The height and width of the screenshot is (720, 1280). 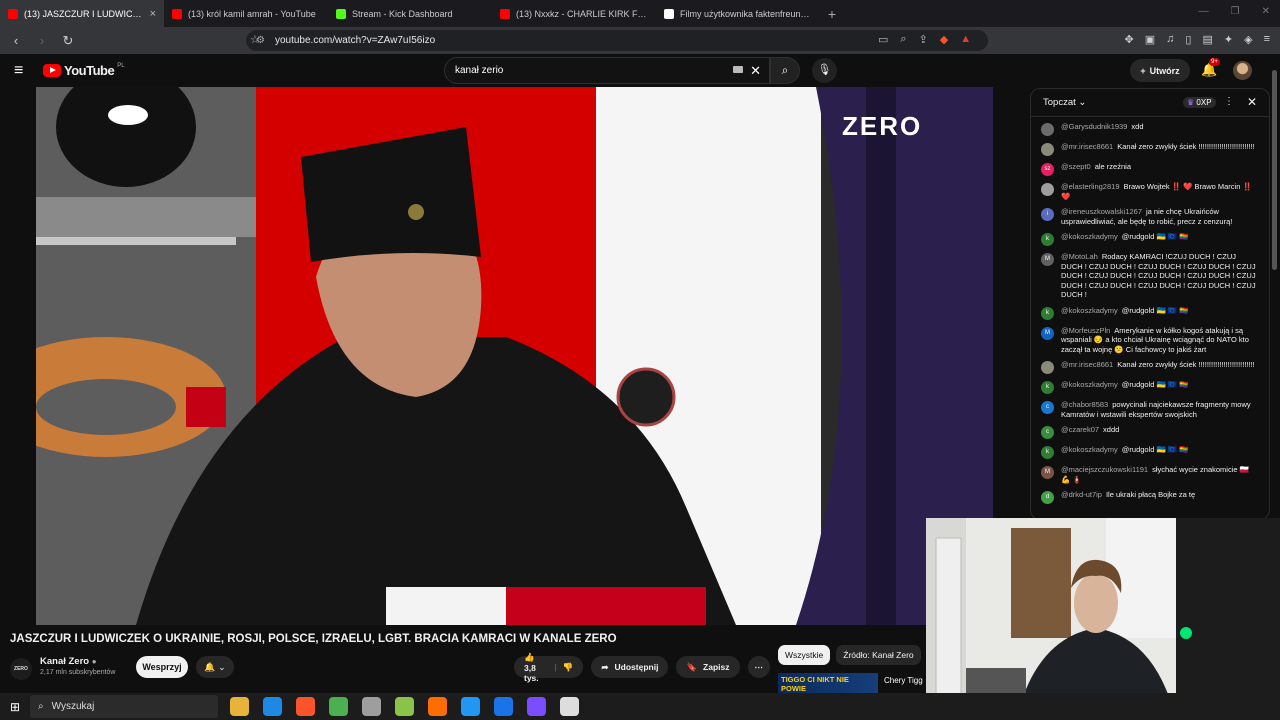 What do you see at coordinates (755, 71) in the screenshot?
I see `clear-search-icon: ✕` at bounding box center [755, 71].